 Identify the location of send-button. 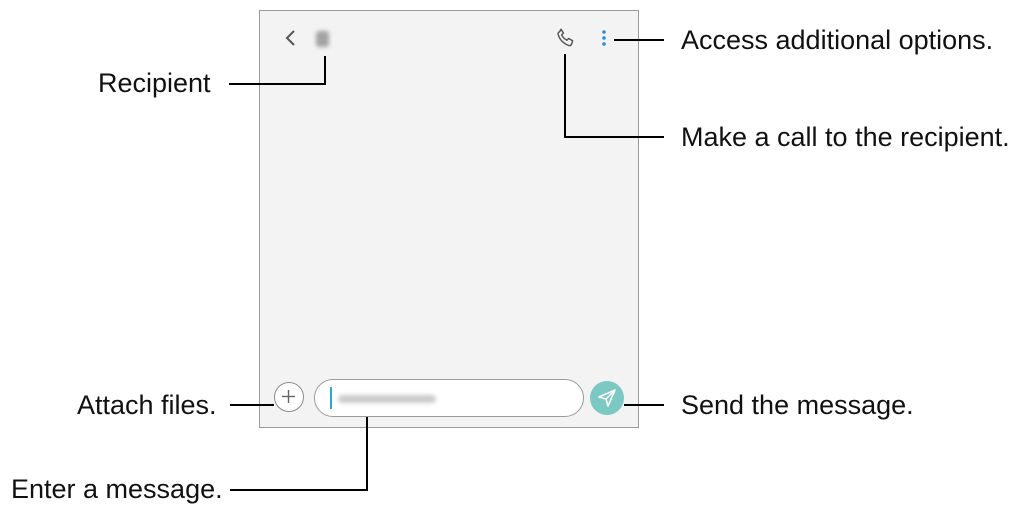
(607, 398).